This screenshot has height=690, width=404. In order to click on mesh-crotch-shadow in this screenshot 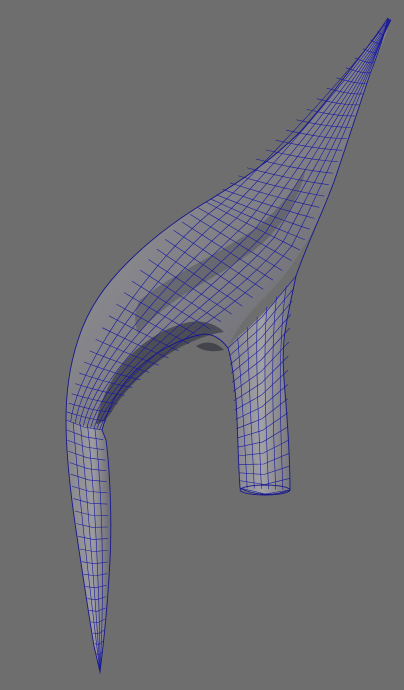, I will do `click(210, 347)`.